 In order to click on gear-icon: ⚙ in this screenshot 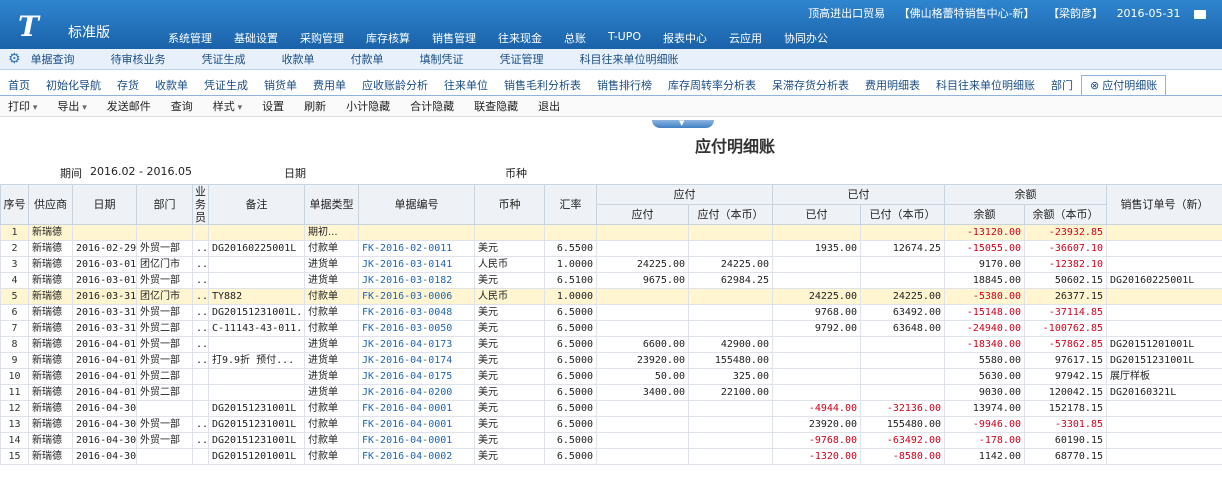, I will do `click(14, 59)`.